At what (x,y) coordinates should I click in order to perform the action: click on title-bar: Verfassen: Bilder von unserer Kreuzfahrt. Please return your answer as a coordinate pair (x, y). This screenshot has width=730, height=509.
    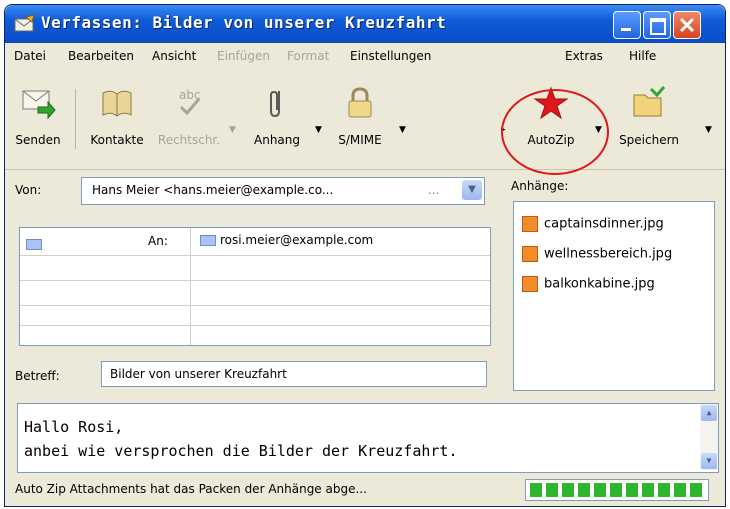
    Looking at the image, I should click on (365, 24).